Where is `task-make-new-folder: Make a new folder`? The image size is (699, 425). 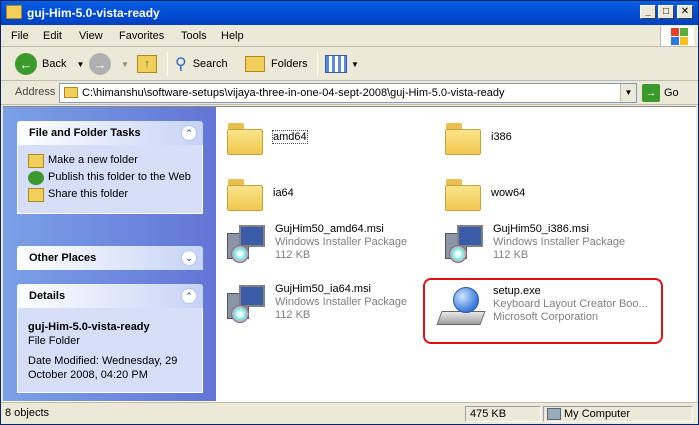
task-make-new-folder: Make a new folder is located at coordinates (110, 161).